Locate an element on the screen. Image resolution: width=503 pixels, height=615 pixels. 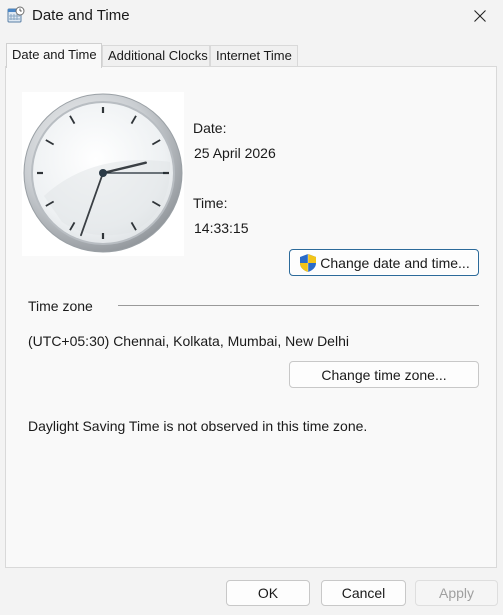
analog-clock is located at coordinates (103, 174).